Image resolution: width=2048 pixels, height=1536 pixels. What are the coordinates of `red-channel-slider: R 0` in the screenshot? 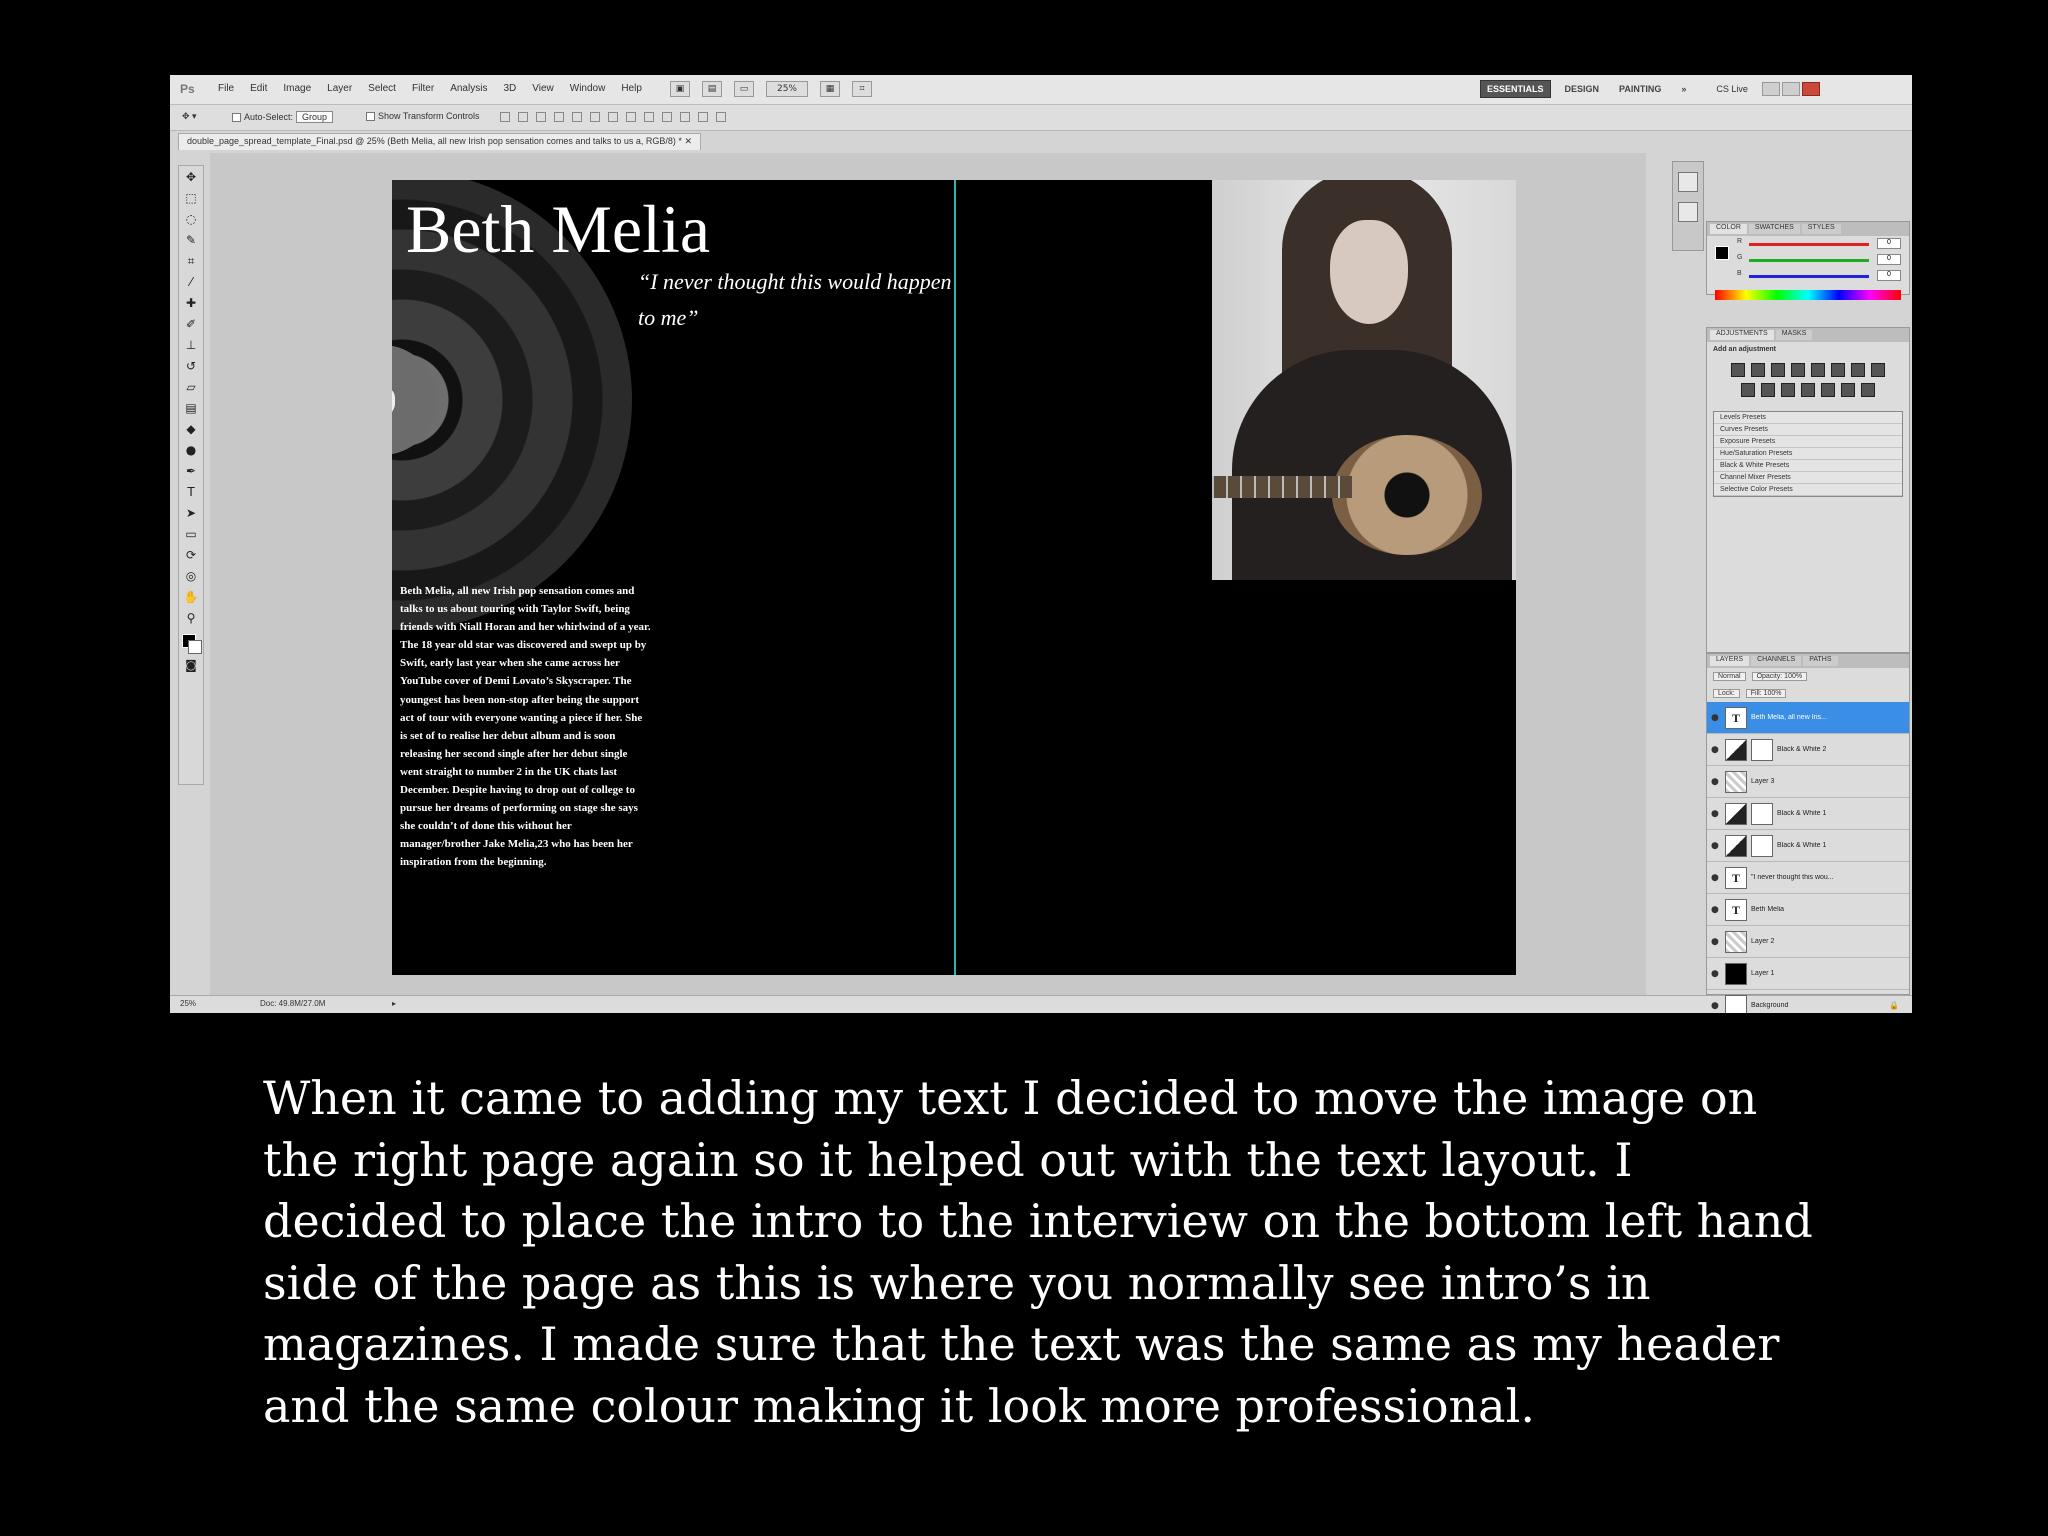 It's located at (1823, 245).